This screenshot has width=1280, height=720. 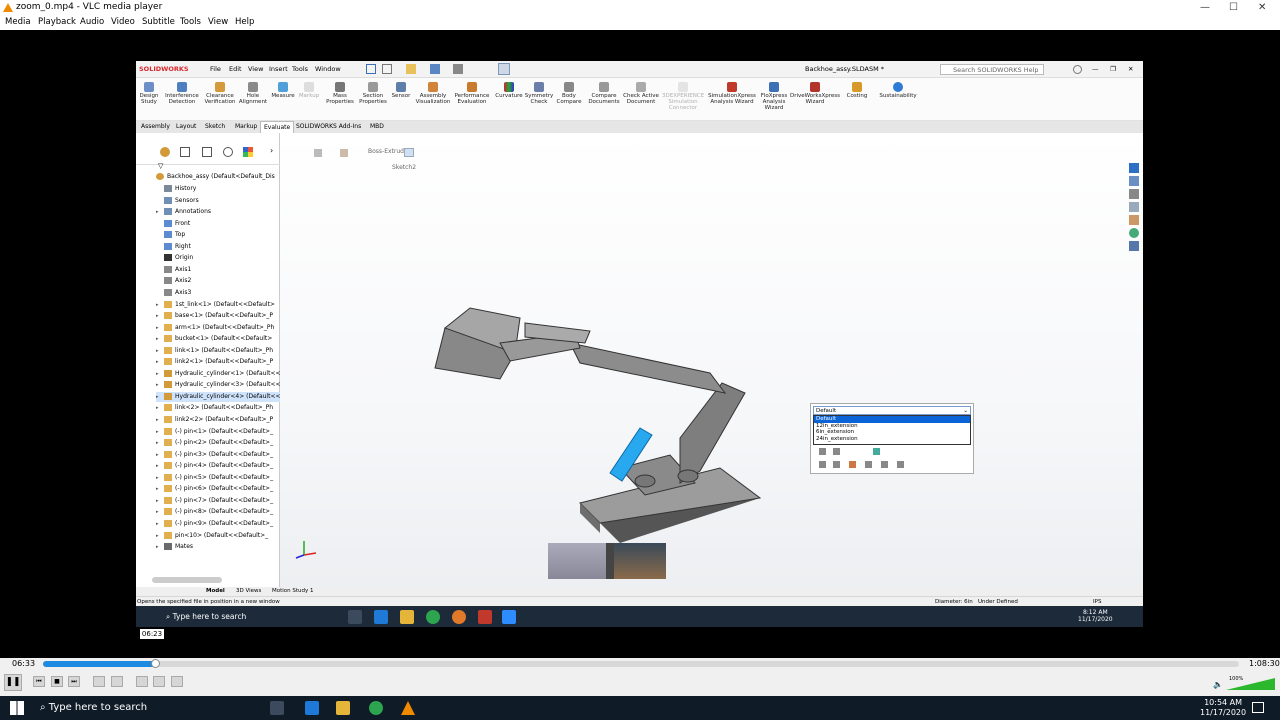 What do you see at coordinates (218, 524) in the screenshot?
I see `tree-item: ▸ (-) pin<9> (Default<<Default>_` at bounding box center [218, 524].